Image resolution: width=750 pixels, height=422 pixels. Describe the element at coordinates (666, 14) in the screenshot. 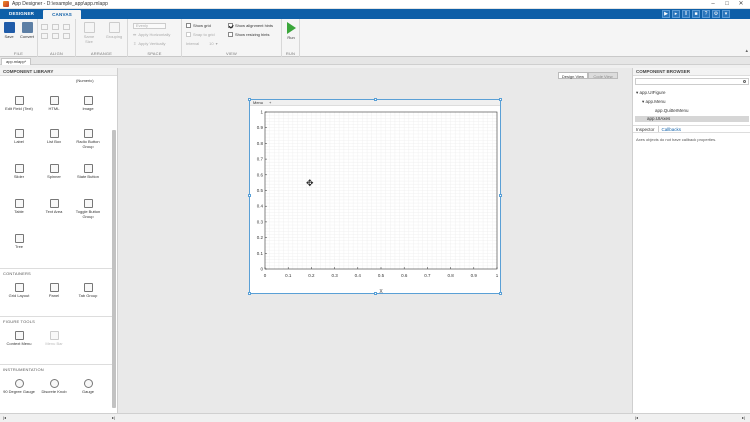

I see `run-quick-icon: ▶` at that location.